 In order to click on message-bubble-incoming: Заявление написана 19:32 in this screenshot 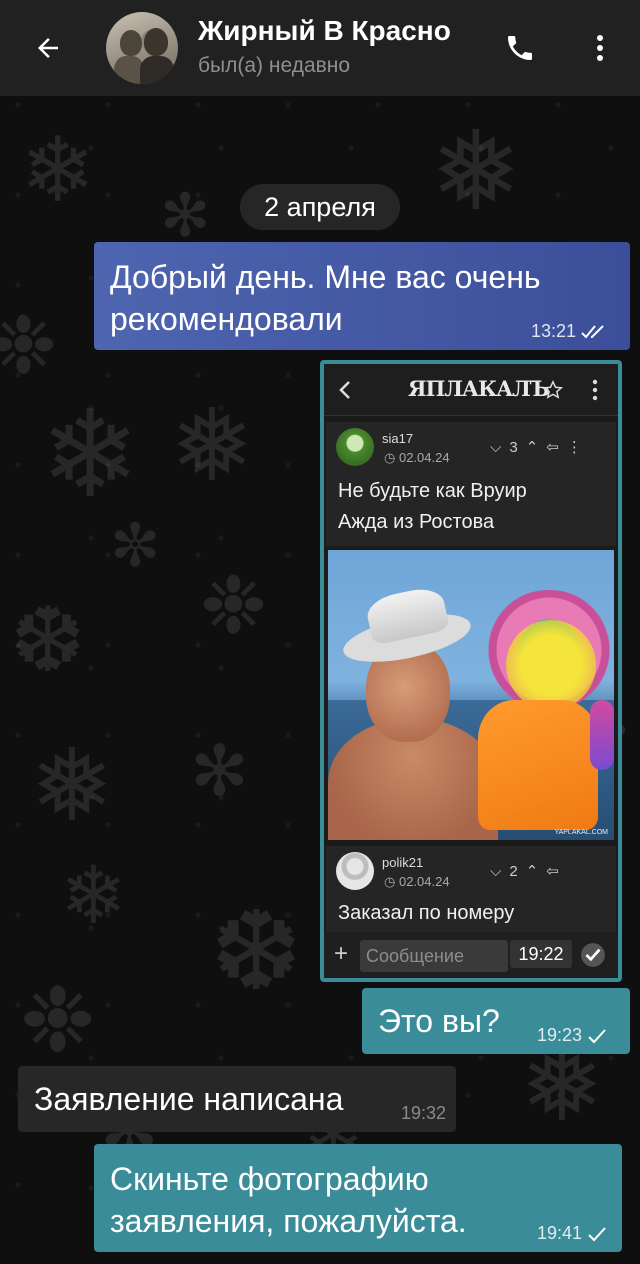, I will do `click(237, 1099)`.